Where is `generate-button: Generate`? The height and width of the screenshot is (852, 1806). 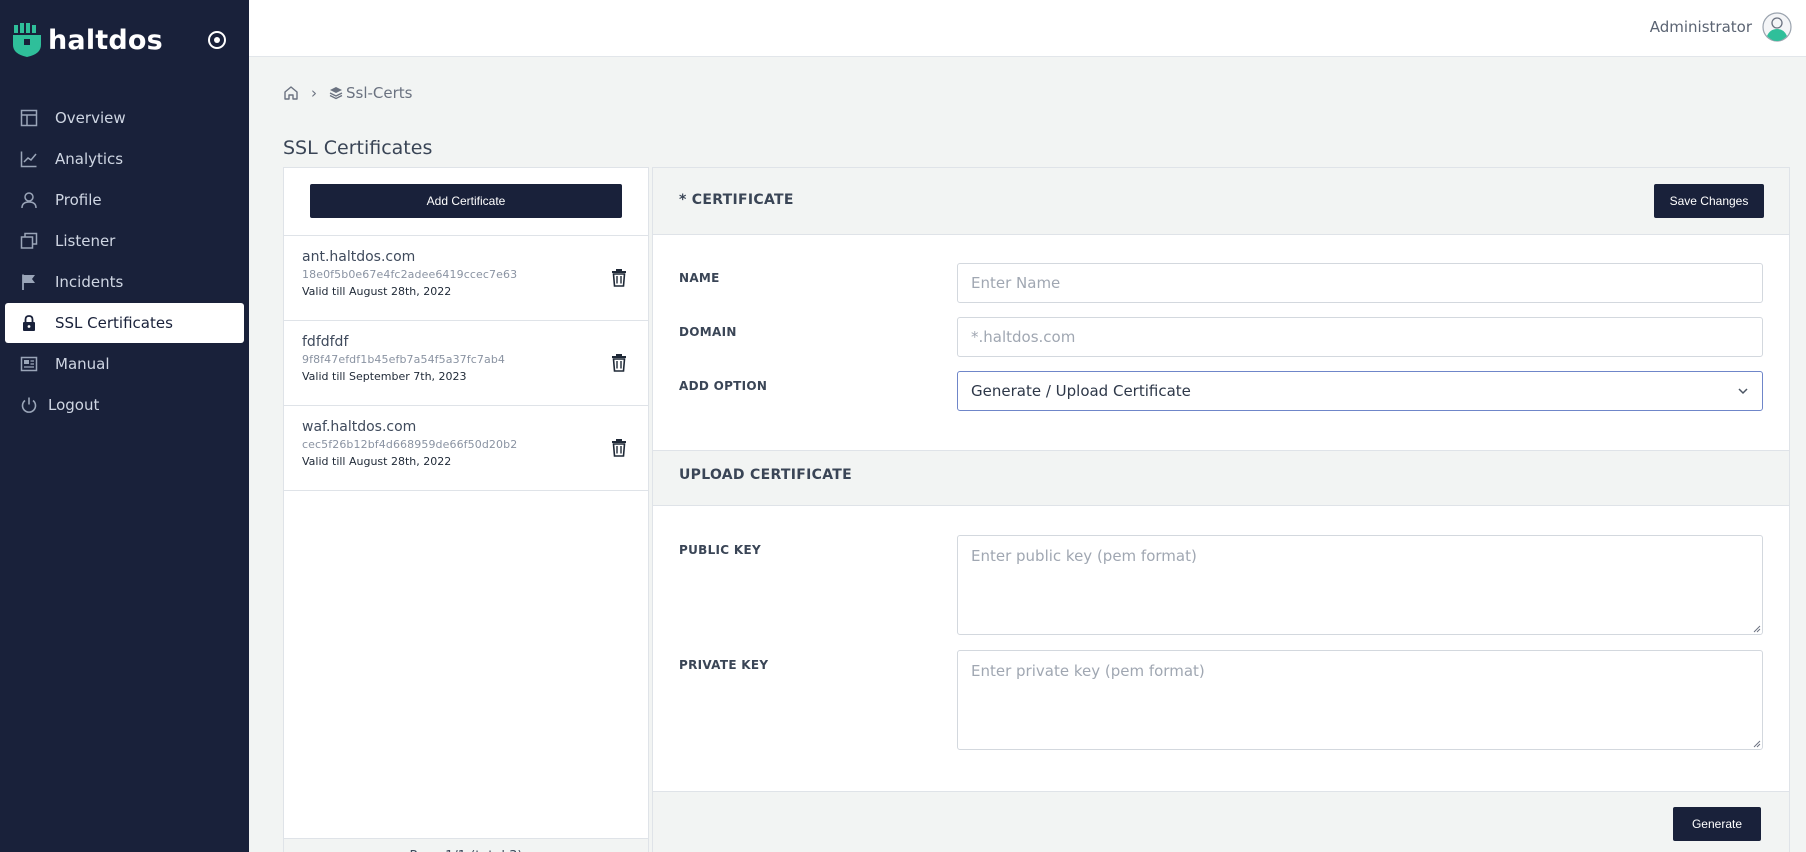
generate-button: Generate is located at coordinates (1717, 824).